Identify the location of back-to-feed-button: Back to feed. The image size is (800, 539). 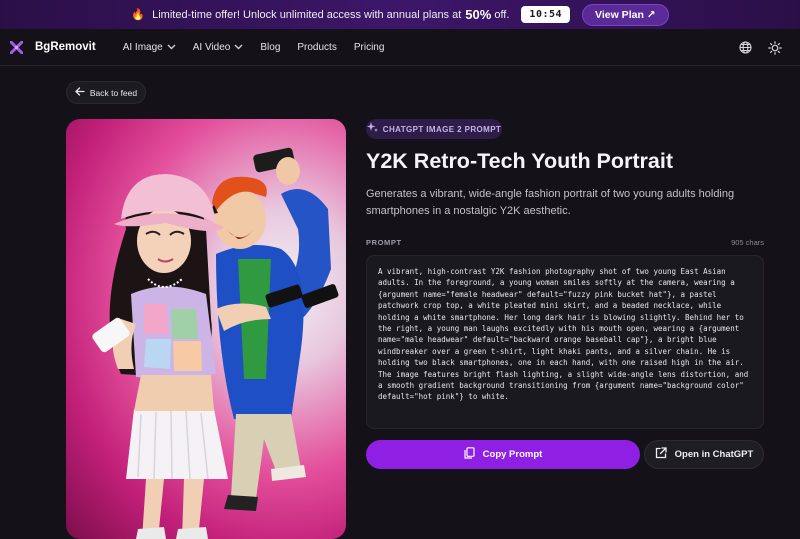
(106, 92).